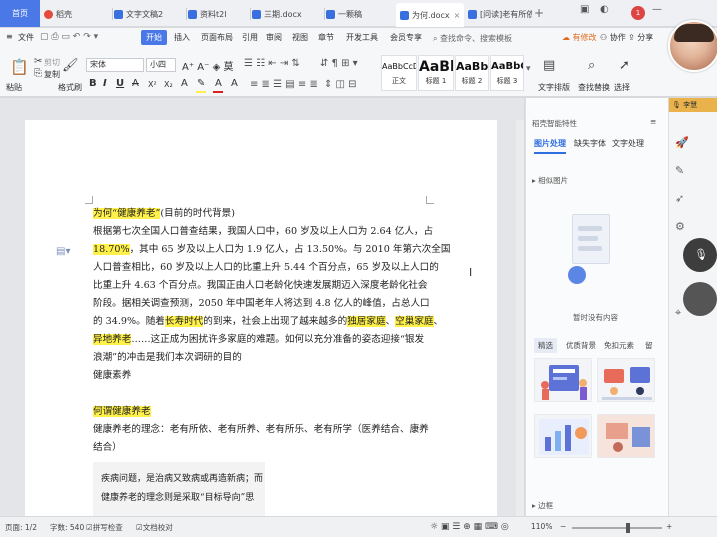  What do you see at coordinates (339, 63) in the screenshot?
I see `sort-icons: ⇵ ¶ ⊞ ▾` at bounding box center [339, 63].